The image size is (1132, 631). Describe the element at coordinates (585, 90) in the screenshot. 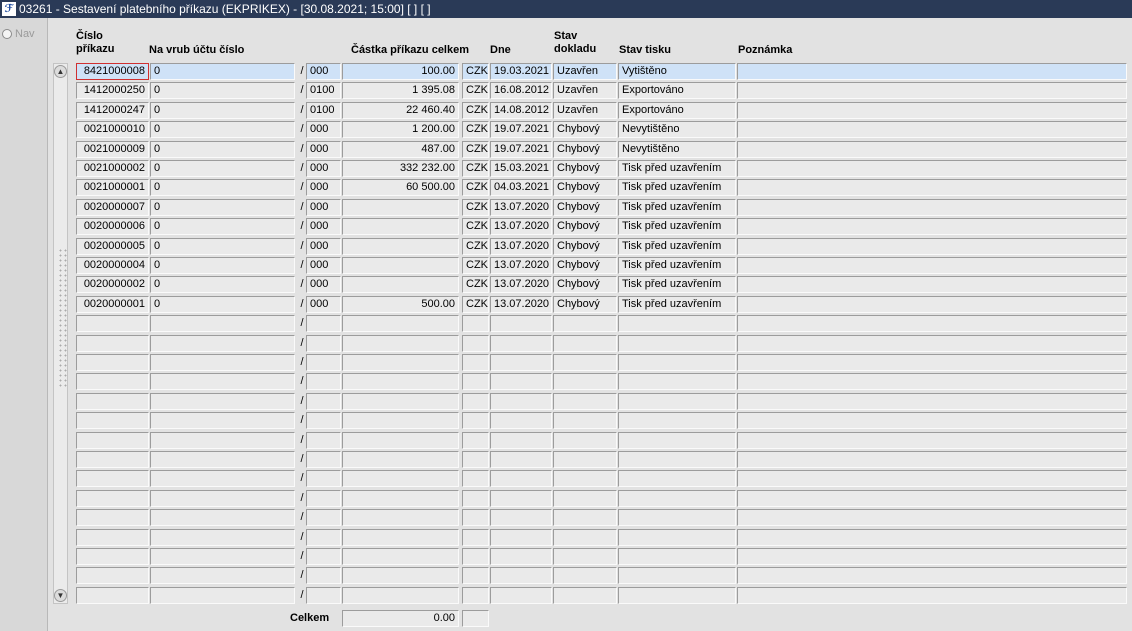

I see `cell-doc-status: Uzavřen` at that location.